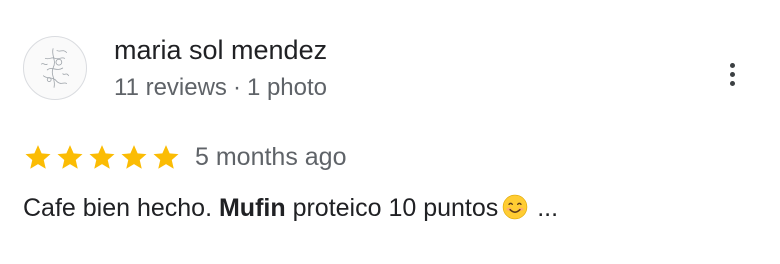 The width and height of the screenshot is (780, 264). I want to click on author-reviews-count: 11 reviews, so click(170, 87).